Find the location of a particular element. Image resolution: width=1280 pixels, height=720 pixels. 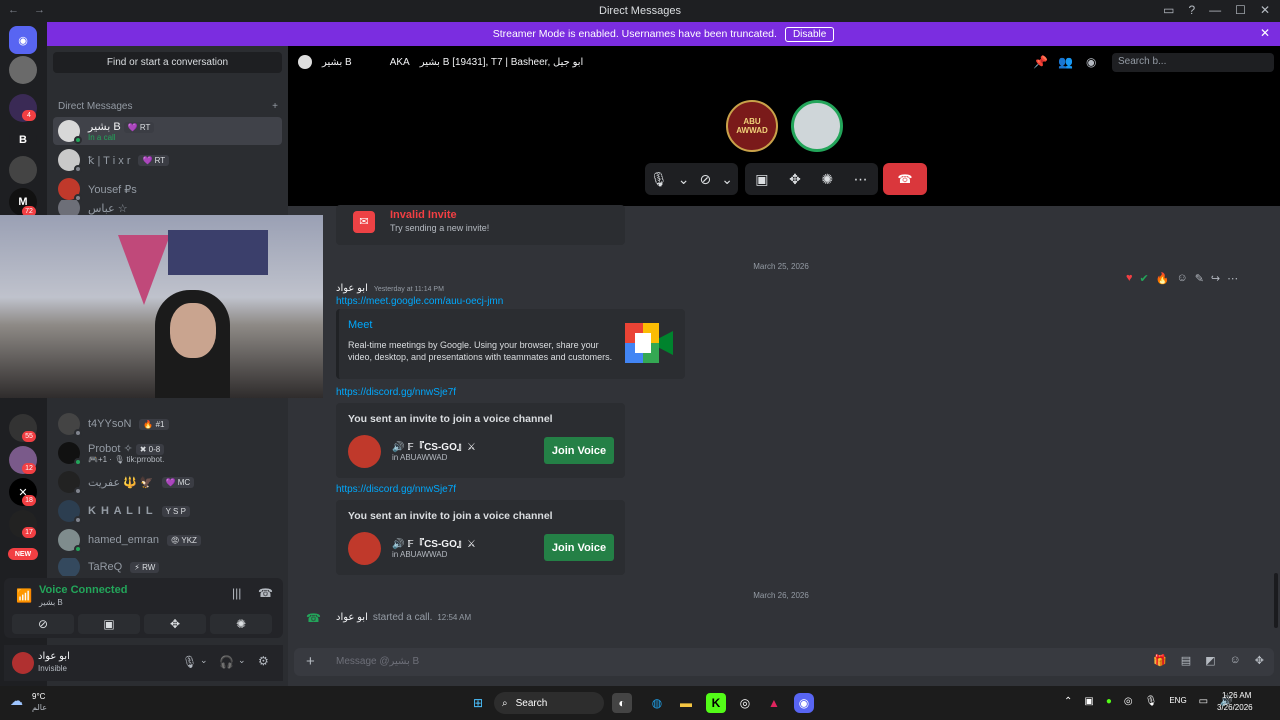

pin-icon: 📌 is located at coordinates (1040, 62).